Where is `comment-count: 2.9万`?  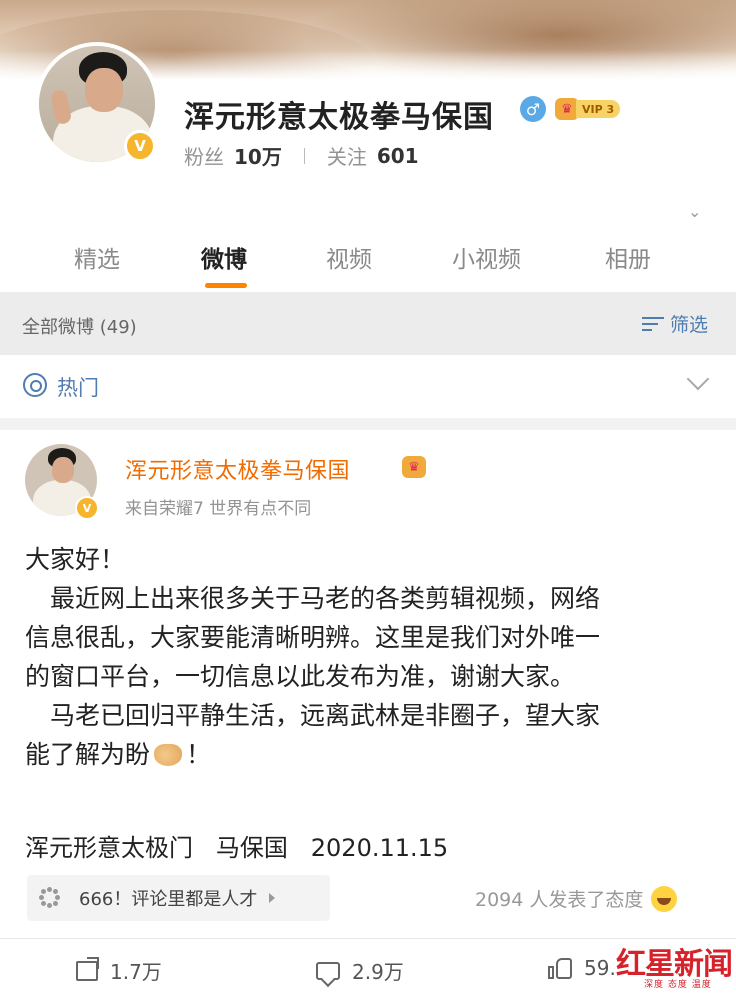 comment-count: 2.9万 is located at coordinates (378, 972).